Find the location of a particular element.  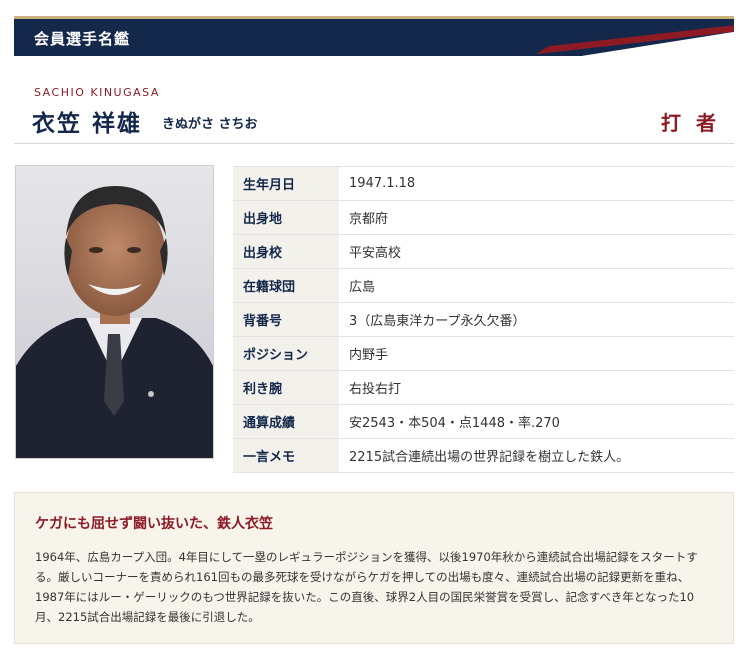

profile-label: 背番号 is located at coordinates (286, 319).